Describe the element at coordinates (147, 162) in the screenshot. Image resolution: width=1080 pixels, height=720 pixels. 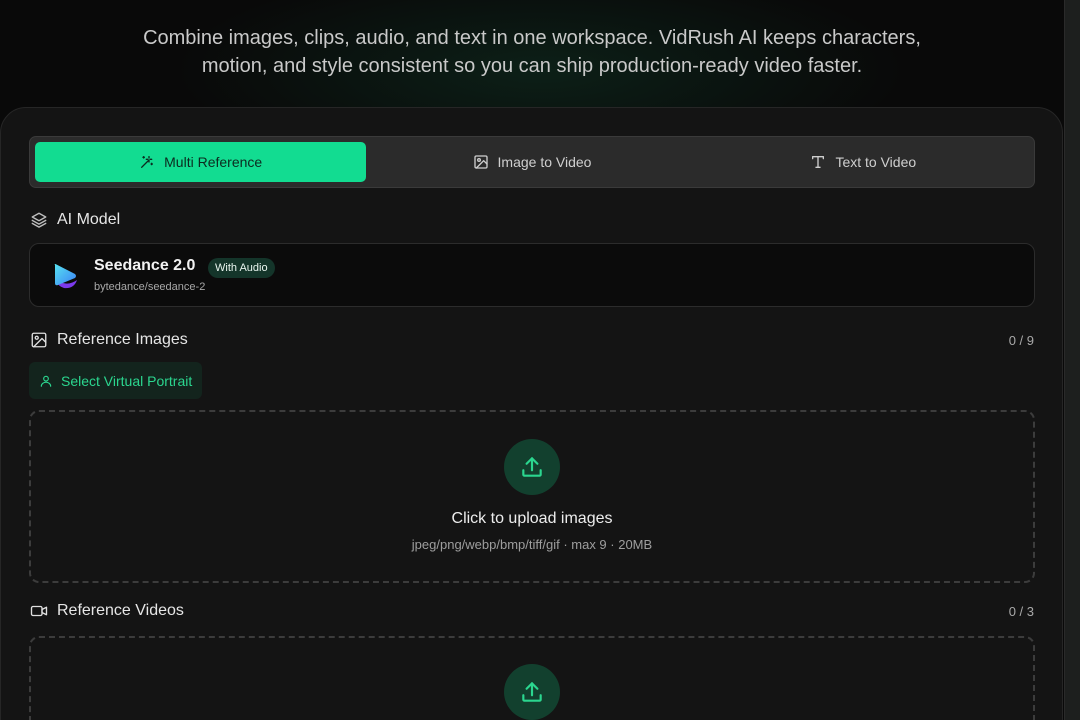
I see `magic-wand-icon` at that location.